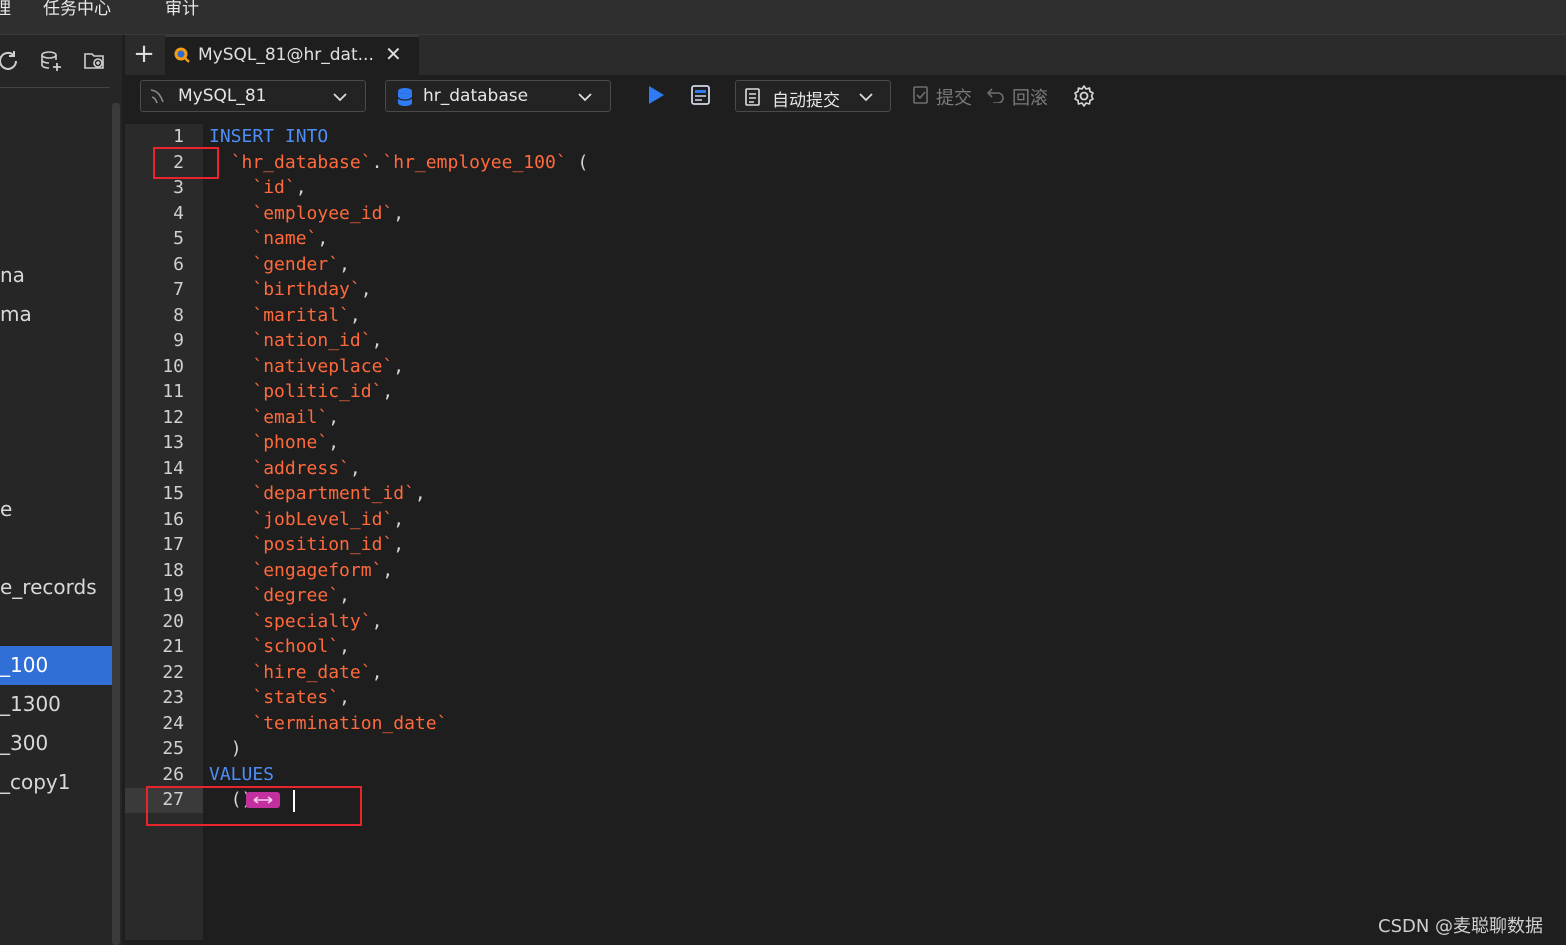  Describe the element at coordinates (279, 595) in the screenshot. I see `code-line: `degree`,` at that location.